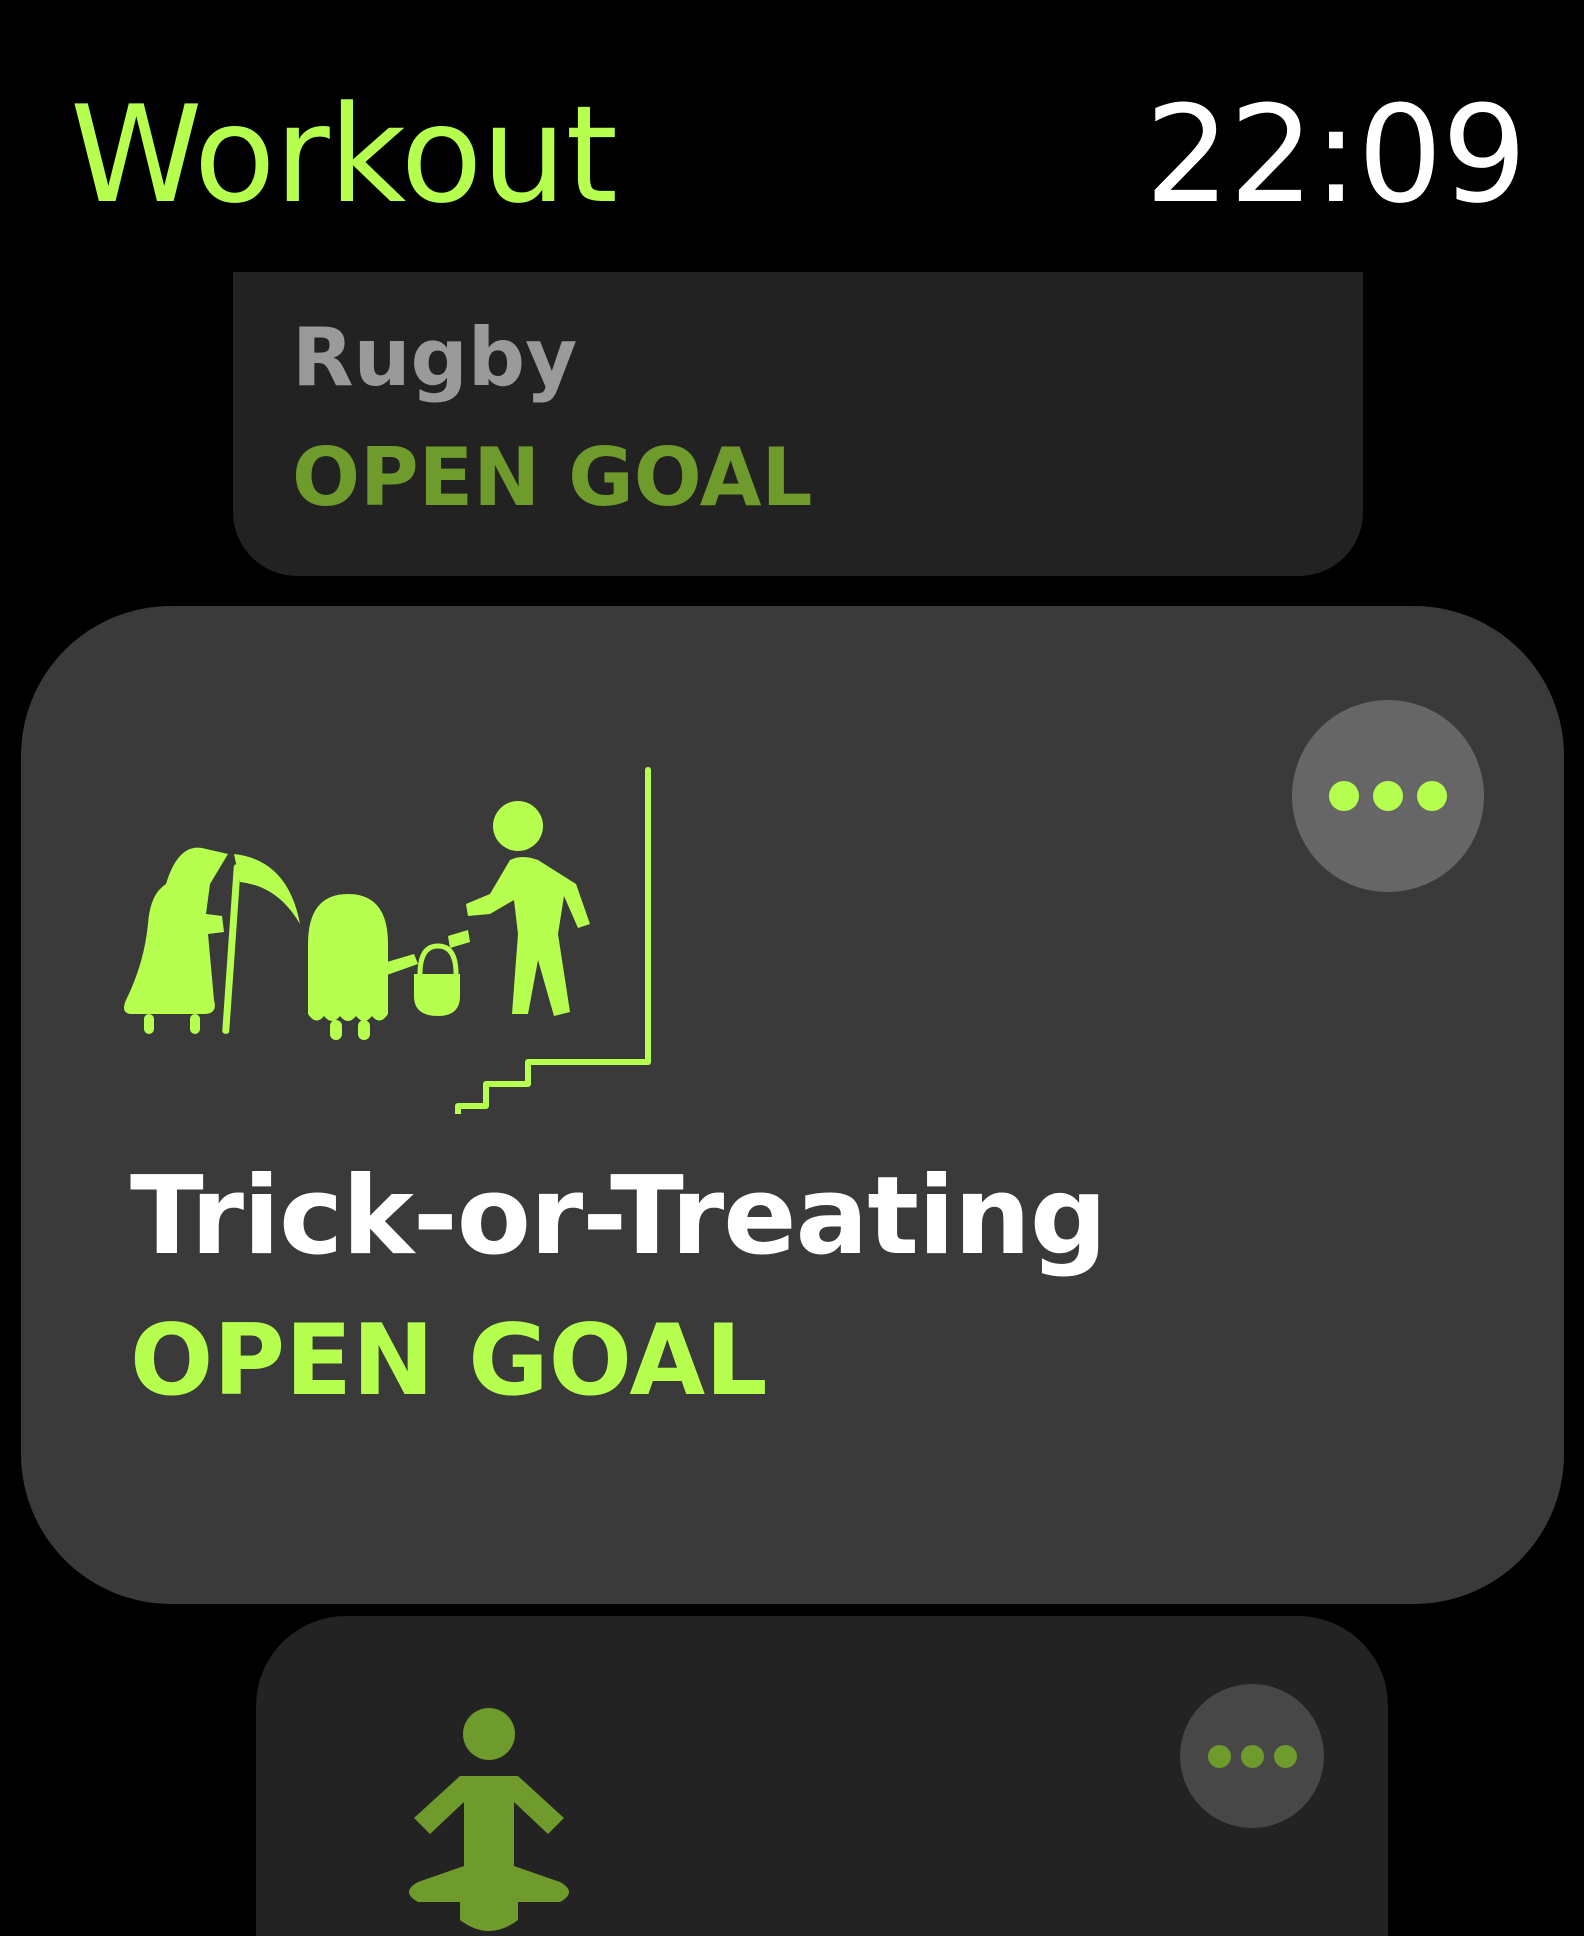 This screenshot has height=1936, width=1584. Describe the element at coordinates (618, 1216) in the screenshot. I see `workout-name: Trick-or-Treating` at that location.